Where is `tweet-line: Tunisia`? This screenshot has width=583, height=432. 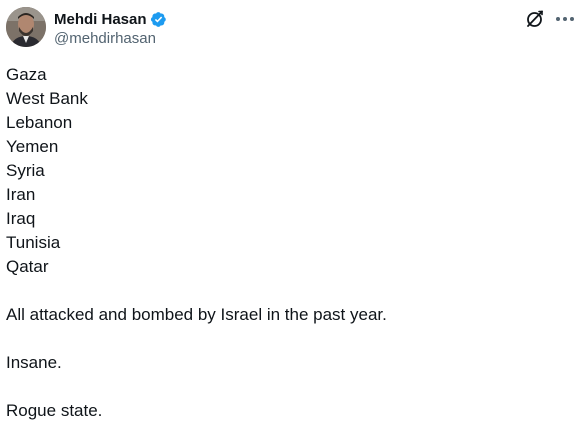 tweet-line: Tunisia is located at coordinates (33, 242).